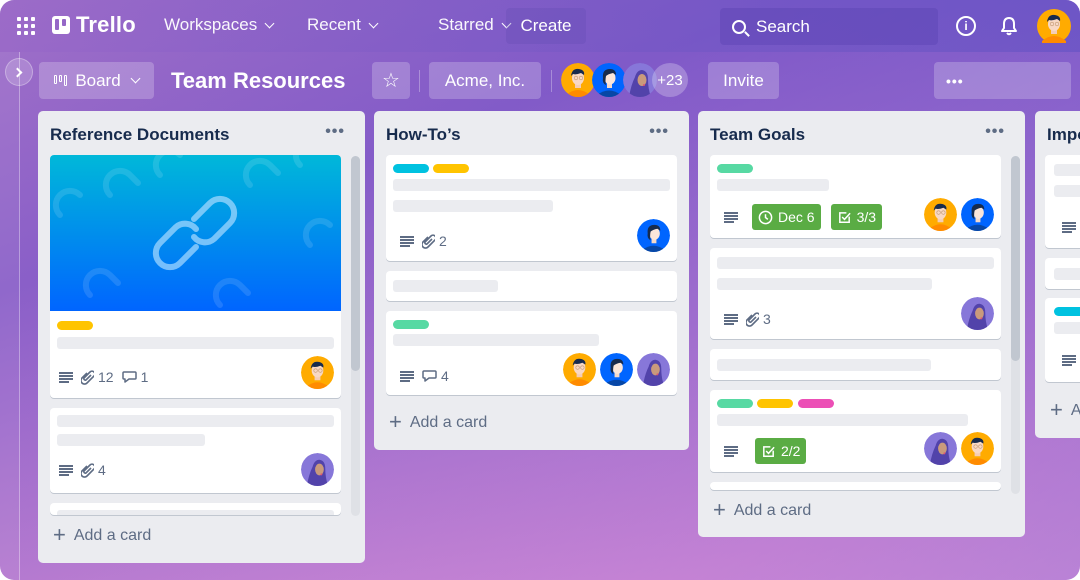 This screenshot has width=1080, height=580. I want to click on due-date: Dec 6, so click(796, 217).